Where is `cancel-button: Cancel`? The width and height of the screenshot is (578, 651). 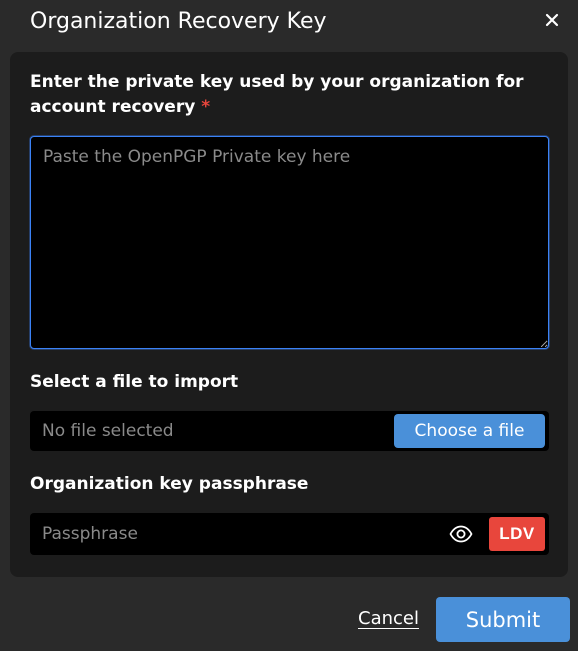
cancel-button: Cancel is located at coordinates (388, 619).